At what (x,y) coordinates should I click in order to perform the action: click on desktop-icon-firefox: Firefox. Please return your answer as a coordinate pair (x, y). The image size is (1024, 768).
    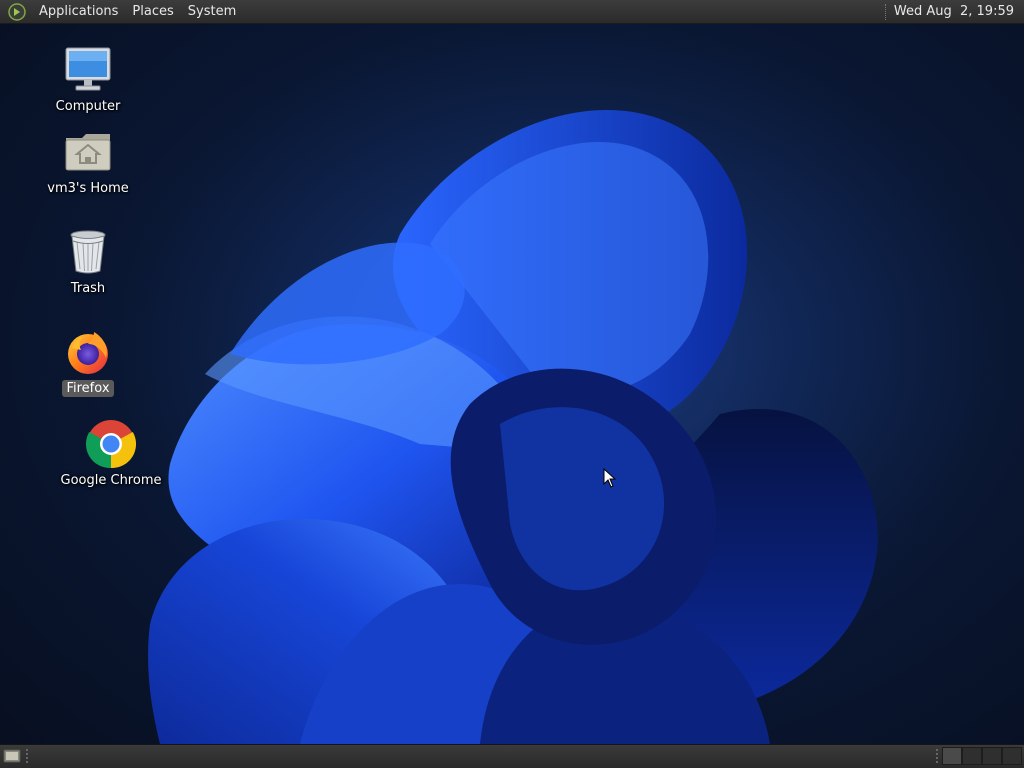
    Looking at the image, I should click on (88, 361).